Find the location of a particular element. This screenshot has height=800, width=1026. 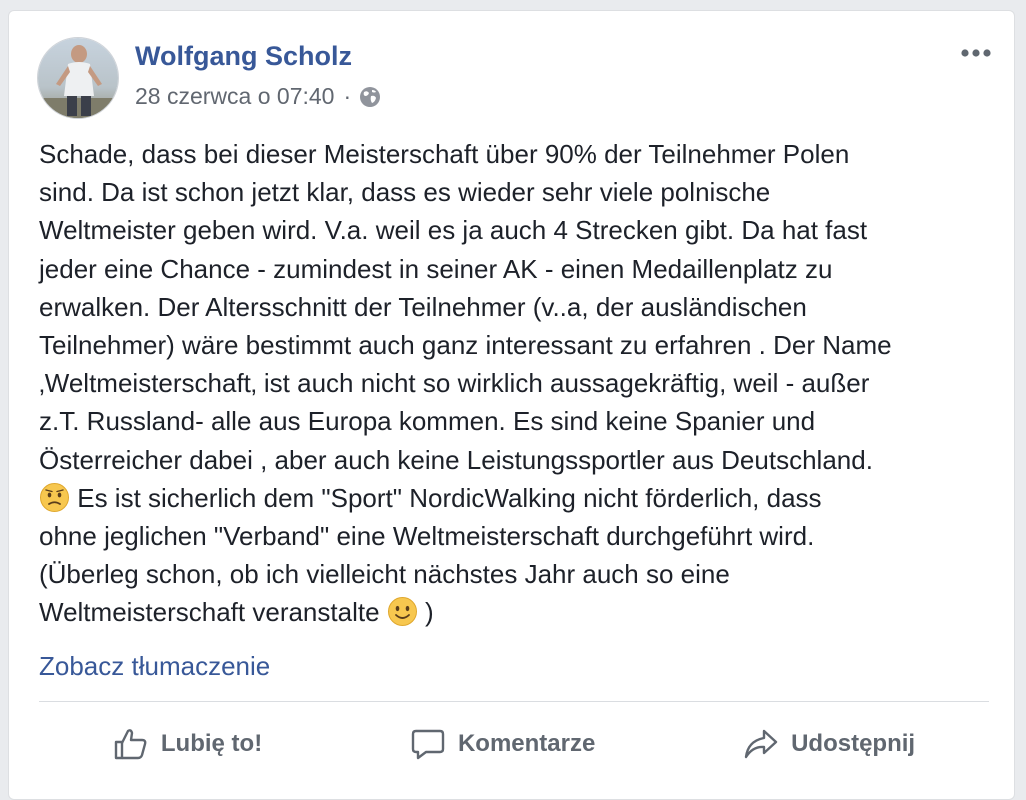

avatar is located at coordinates (78, 78).